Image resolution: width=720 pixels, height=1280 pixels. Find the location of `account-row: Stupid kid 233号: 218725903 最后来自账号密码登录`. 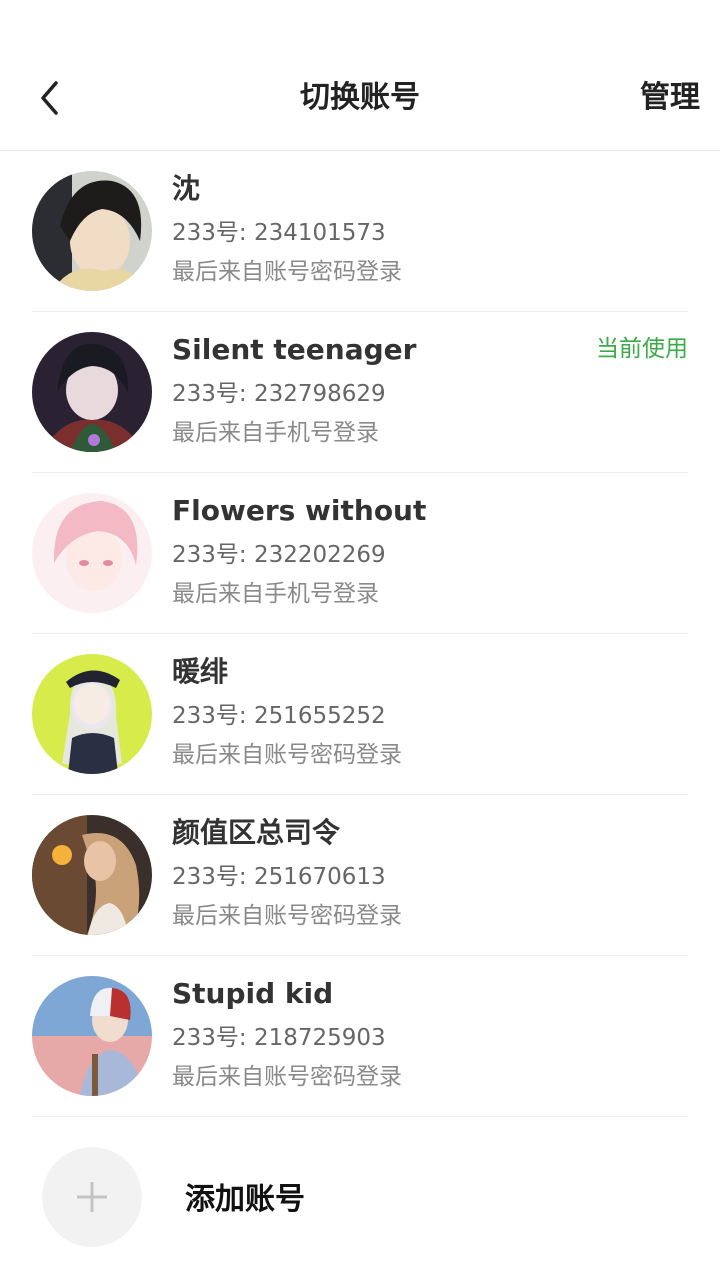

account-row: Stupid kid 233号: 218725903 最后来自账号密码登录 is located at coordinates (360, 1036).